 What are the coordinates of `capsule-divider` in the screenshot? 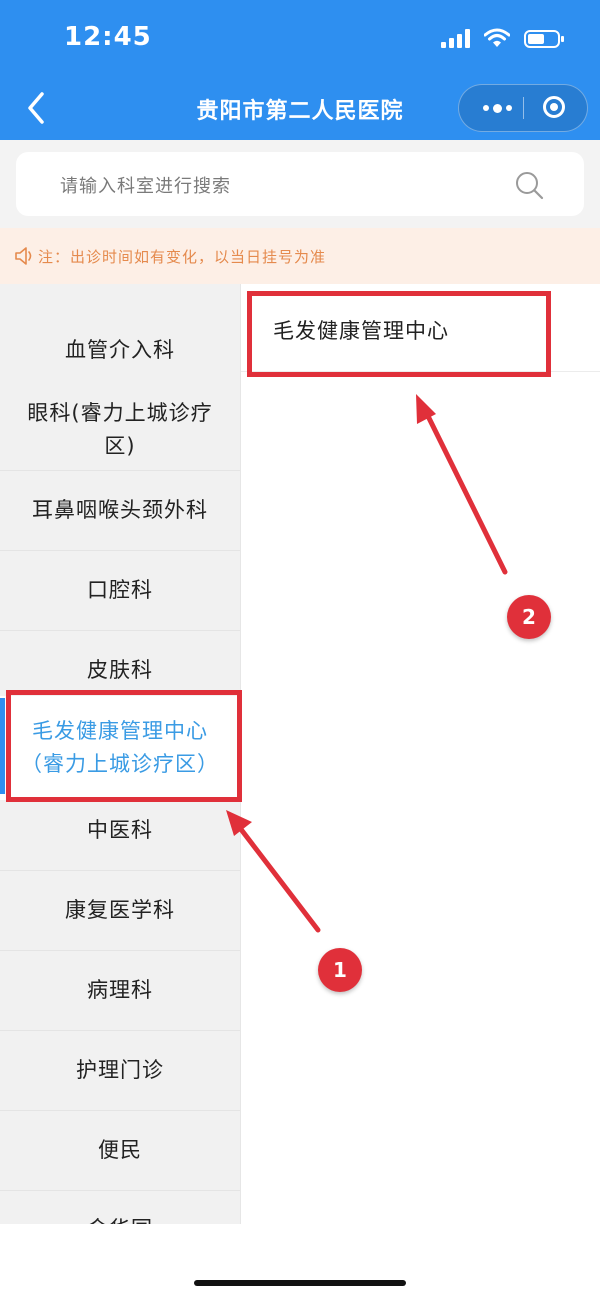 It's located at (523, 108).